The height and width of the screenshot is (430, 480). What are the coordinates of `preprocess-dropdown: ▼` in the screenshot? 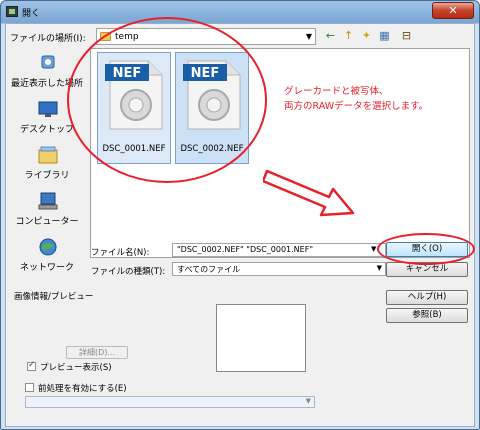 It's located at (170, 402).